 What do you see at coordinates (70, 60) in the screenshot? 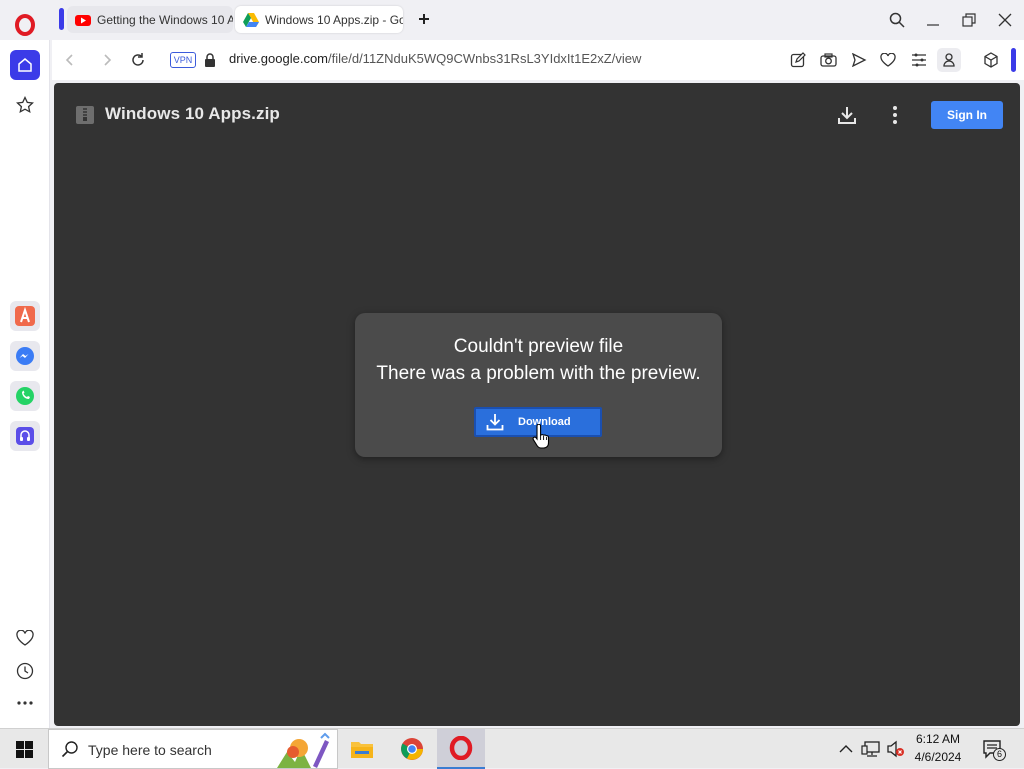
I see `back-icon` at bounding box center [70, 60].